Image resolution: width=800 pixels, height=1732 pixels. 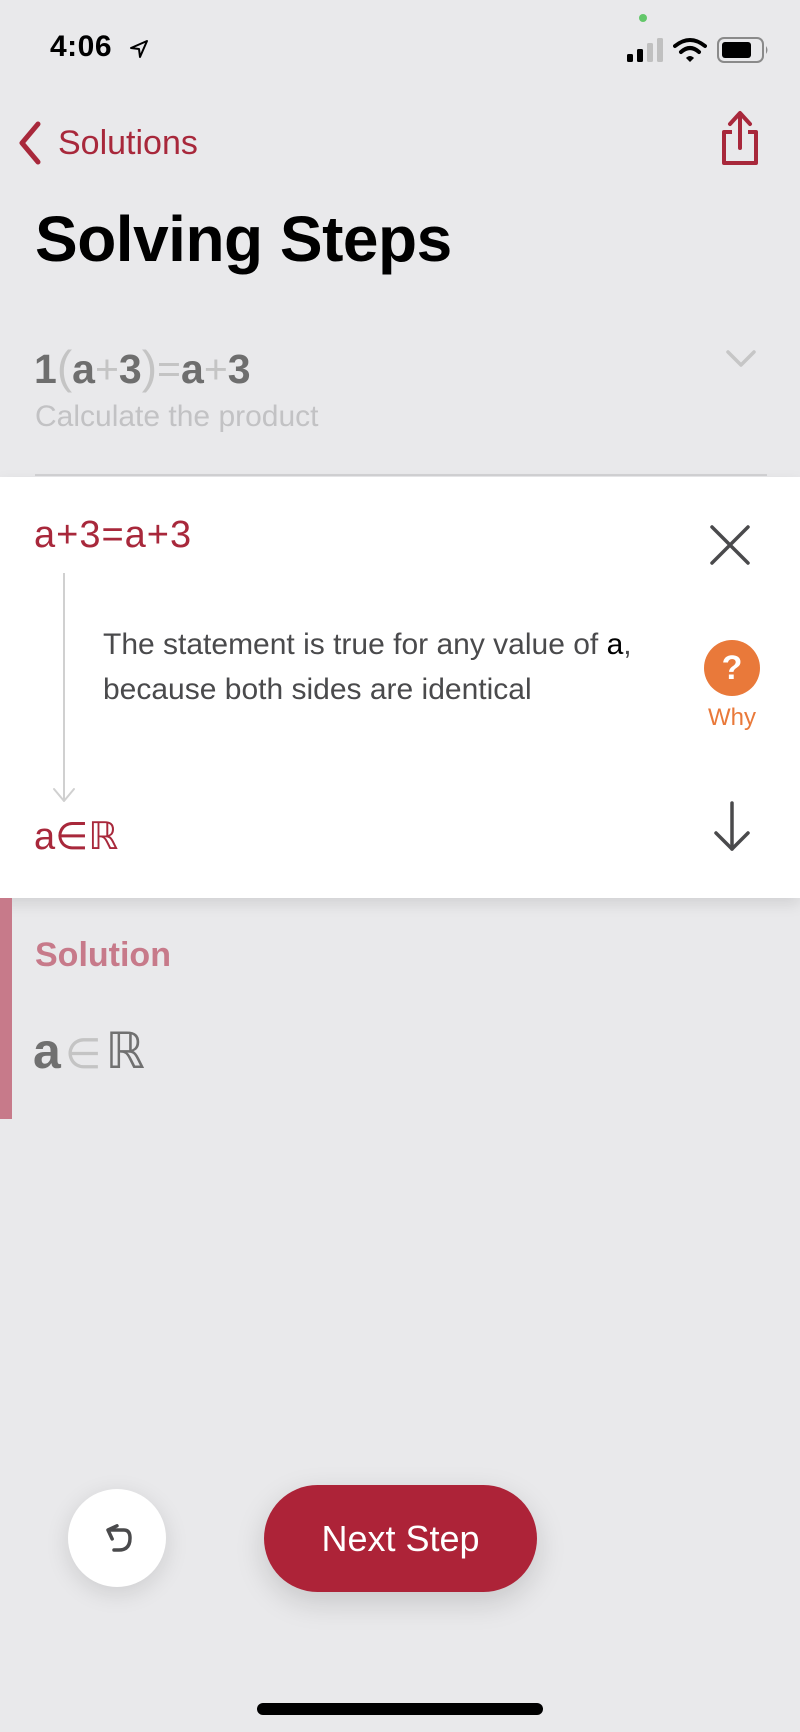 What do you see at coordinates (128, 142) in the screenshot?
I see `back-label: Solutions` at bounding box center [128, 142].